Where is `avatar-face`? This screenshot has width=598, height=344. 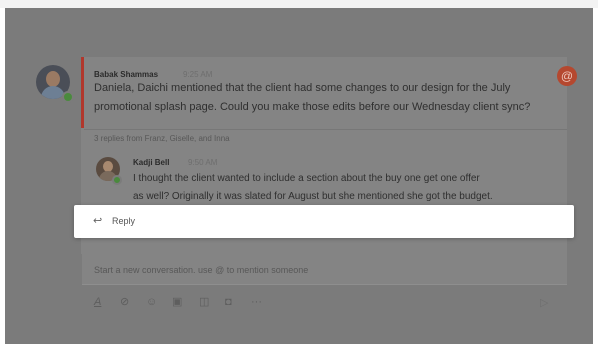
avatar-face is located at coordinates (53, 79).